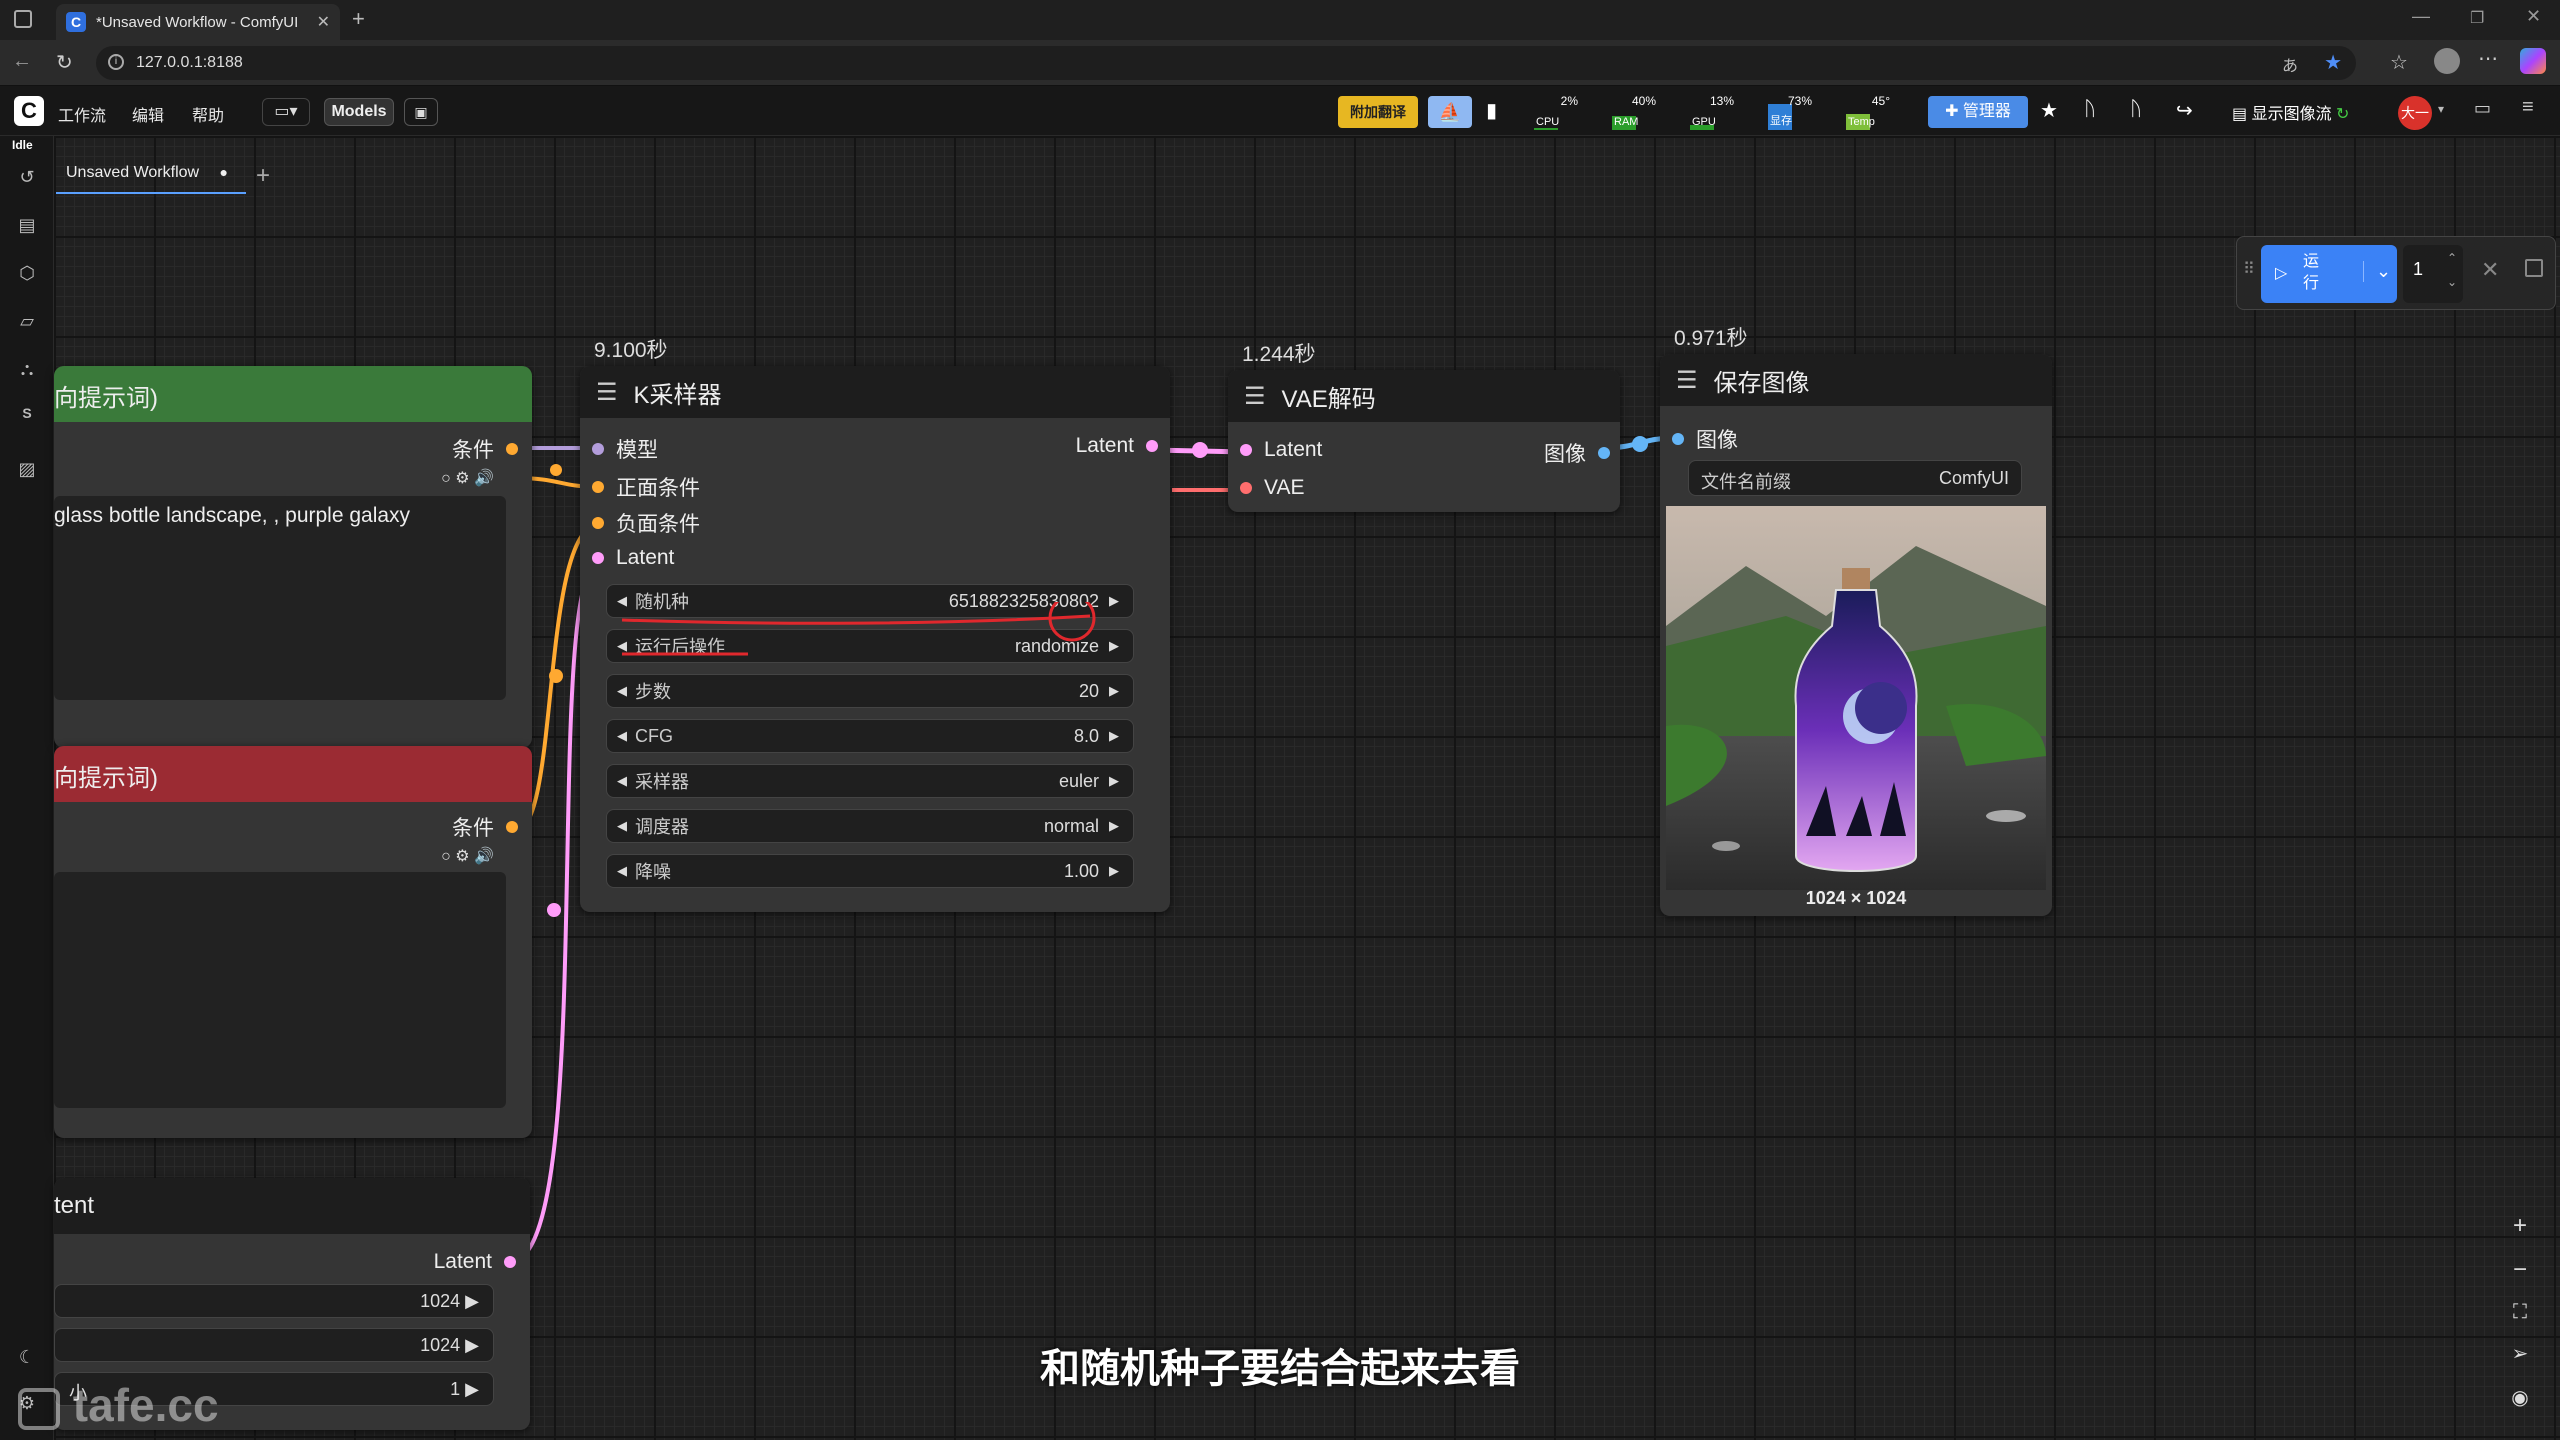 The width and height of the screenshot is (2560, 1440). Describe the element at coordinates (1117, 446) in the screenshot. I see `ksampler-output-latent: Latent` at that location.